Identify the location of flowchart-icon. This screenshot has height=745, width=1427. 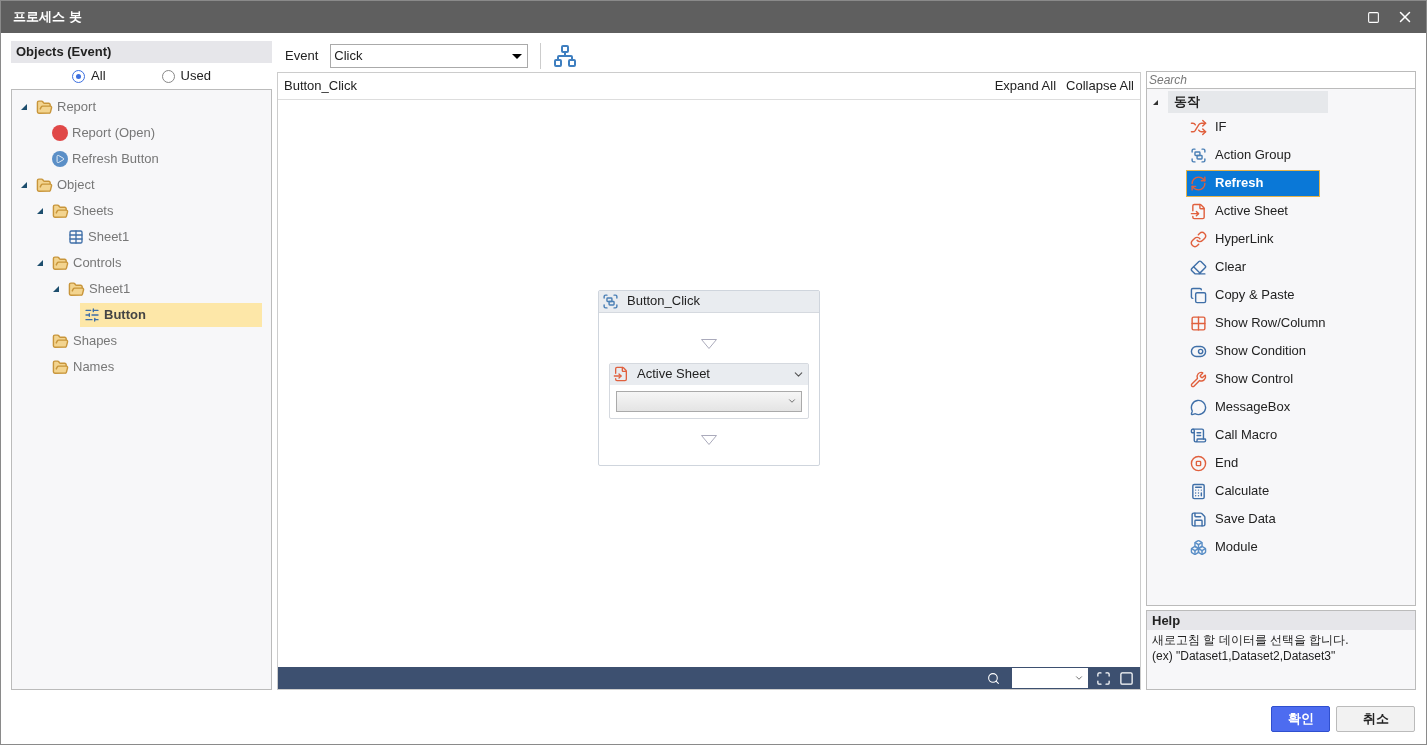
(565, 56).